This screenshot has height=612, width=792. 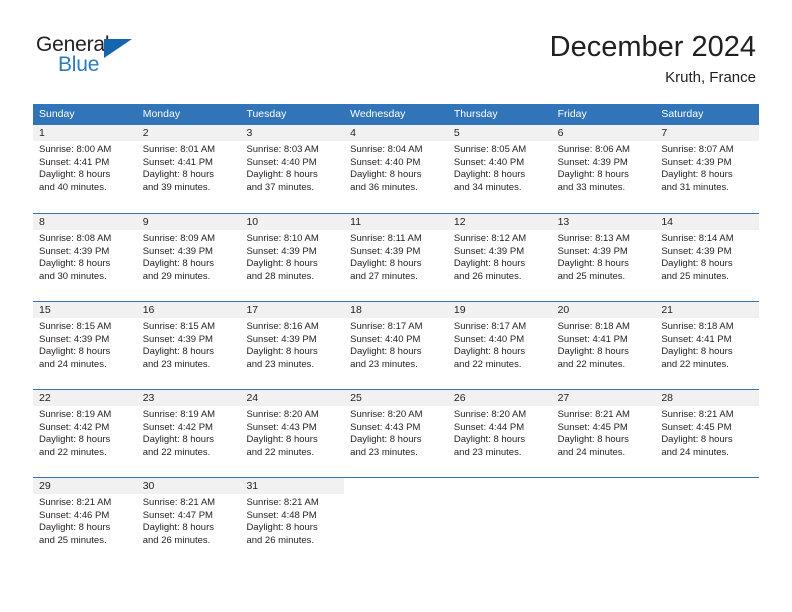 I want to click on day-number: 30, so click(x=188, y=486).